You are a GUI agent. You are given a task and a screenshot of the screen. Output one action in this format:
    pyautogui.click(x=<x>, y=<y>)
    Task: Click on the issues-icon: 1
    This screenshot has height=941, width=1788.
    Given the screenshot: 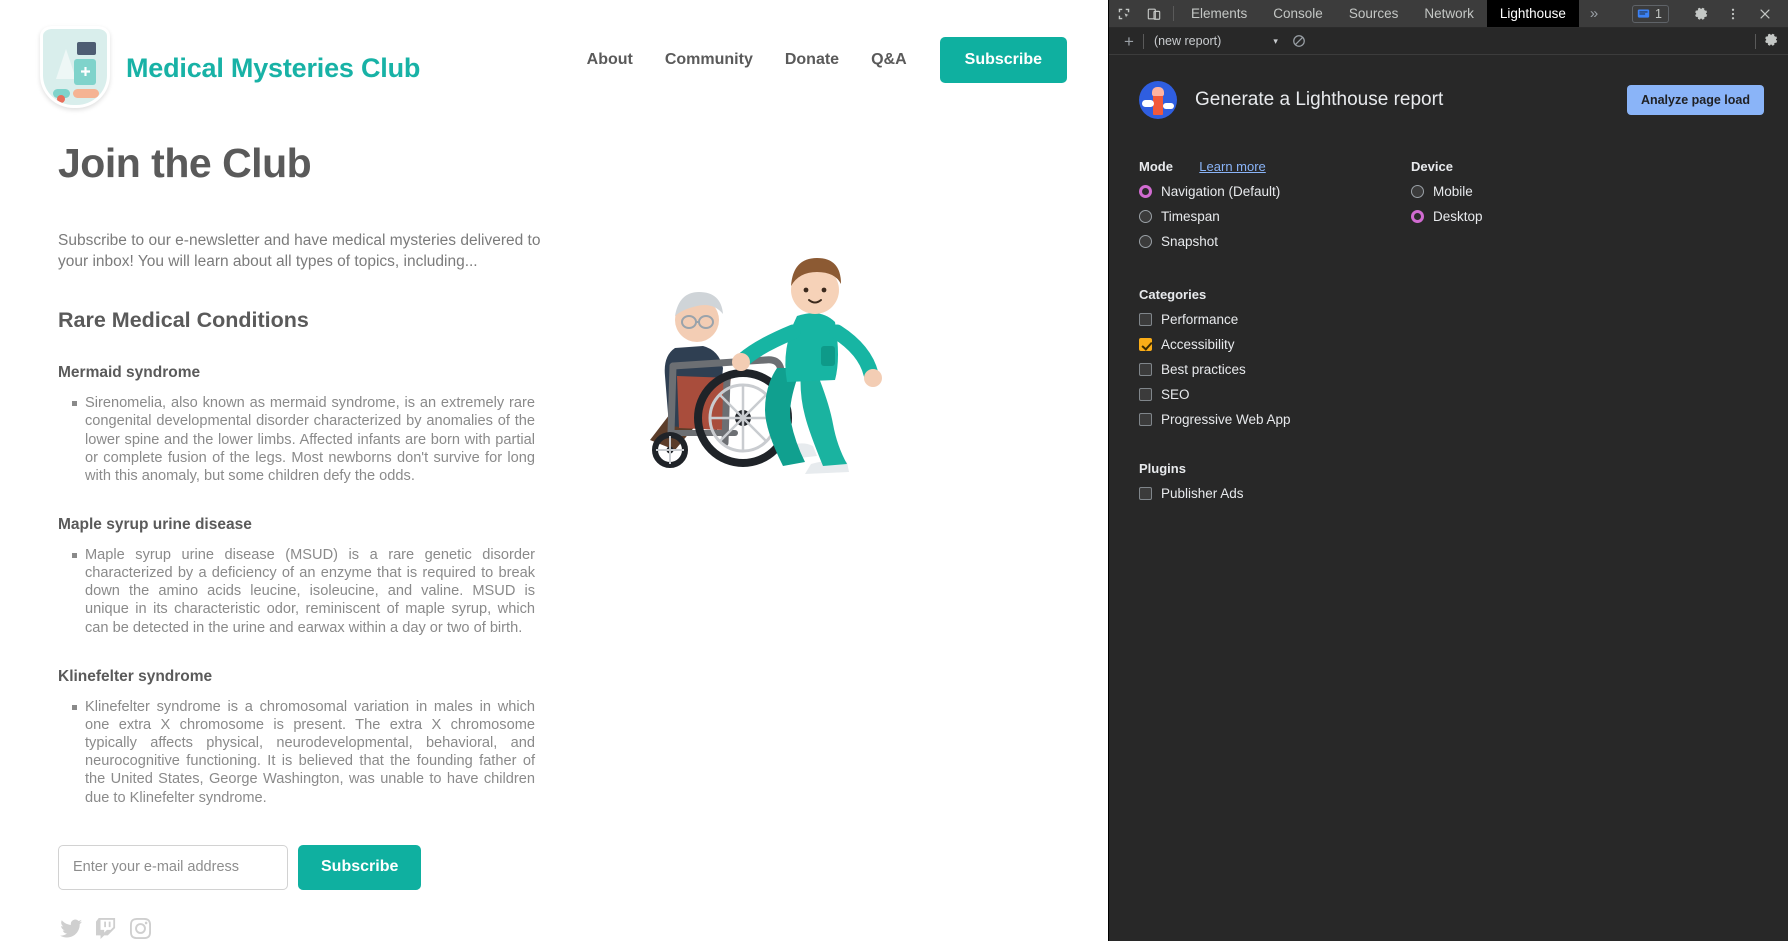 What is the action you would take?
    pyautogui.click(x=1650, y=13)
    